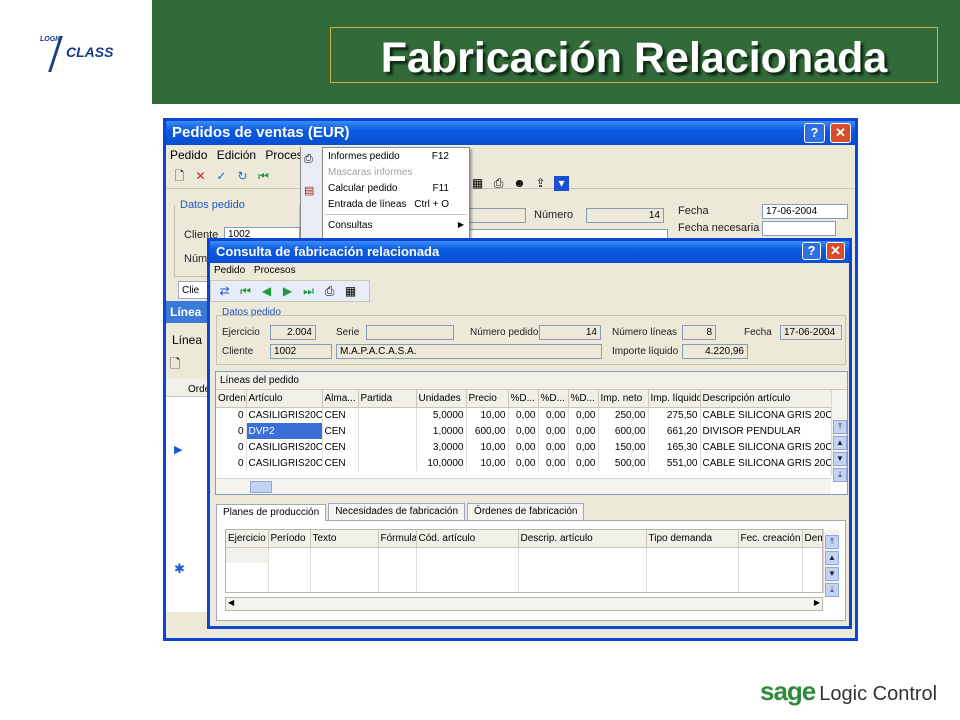 The width and height of the screenshot is (960, 720). Describe the element at coordinates (441, 399) in the screenshot. I see `col-unidades: Unidades` at that location.